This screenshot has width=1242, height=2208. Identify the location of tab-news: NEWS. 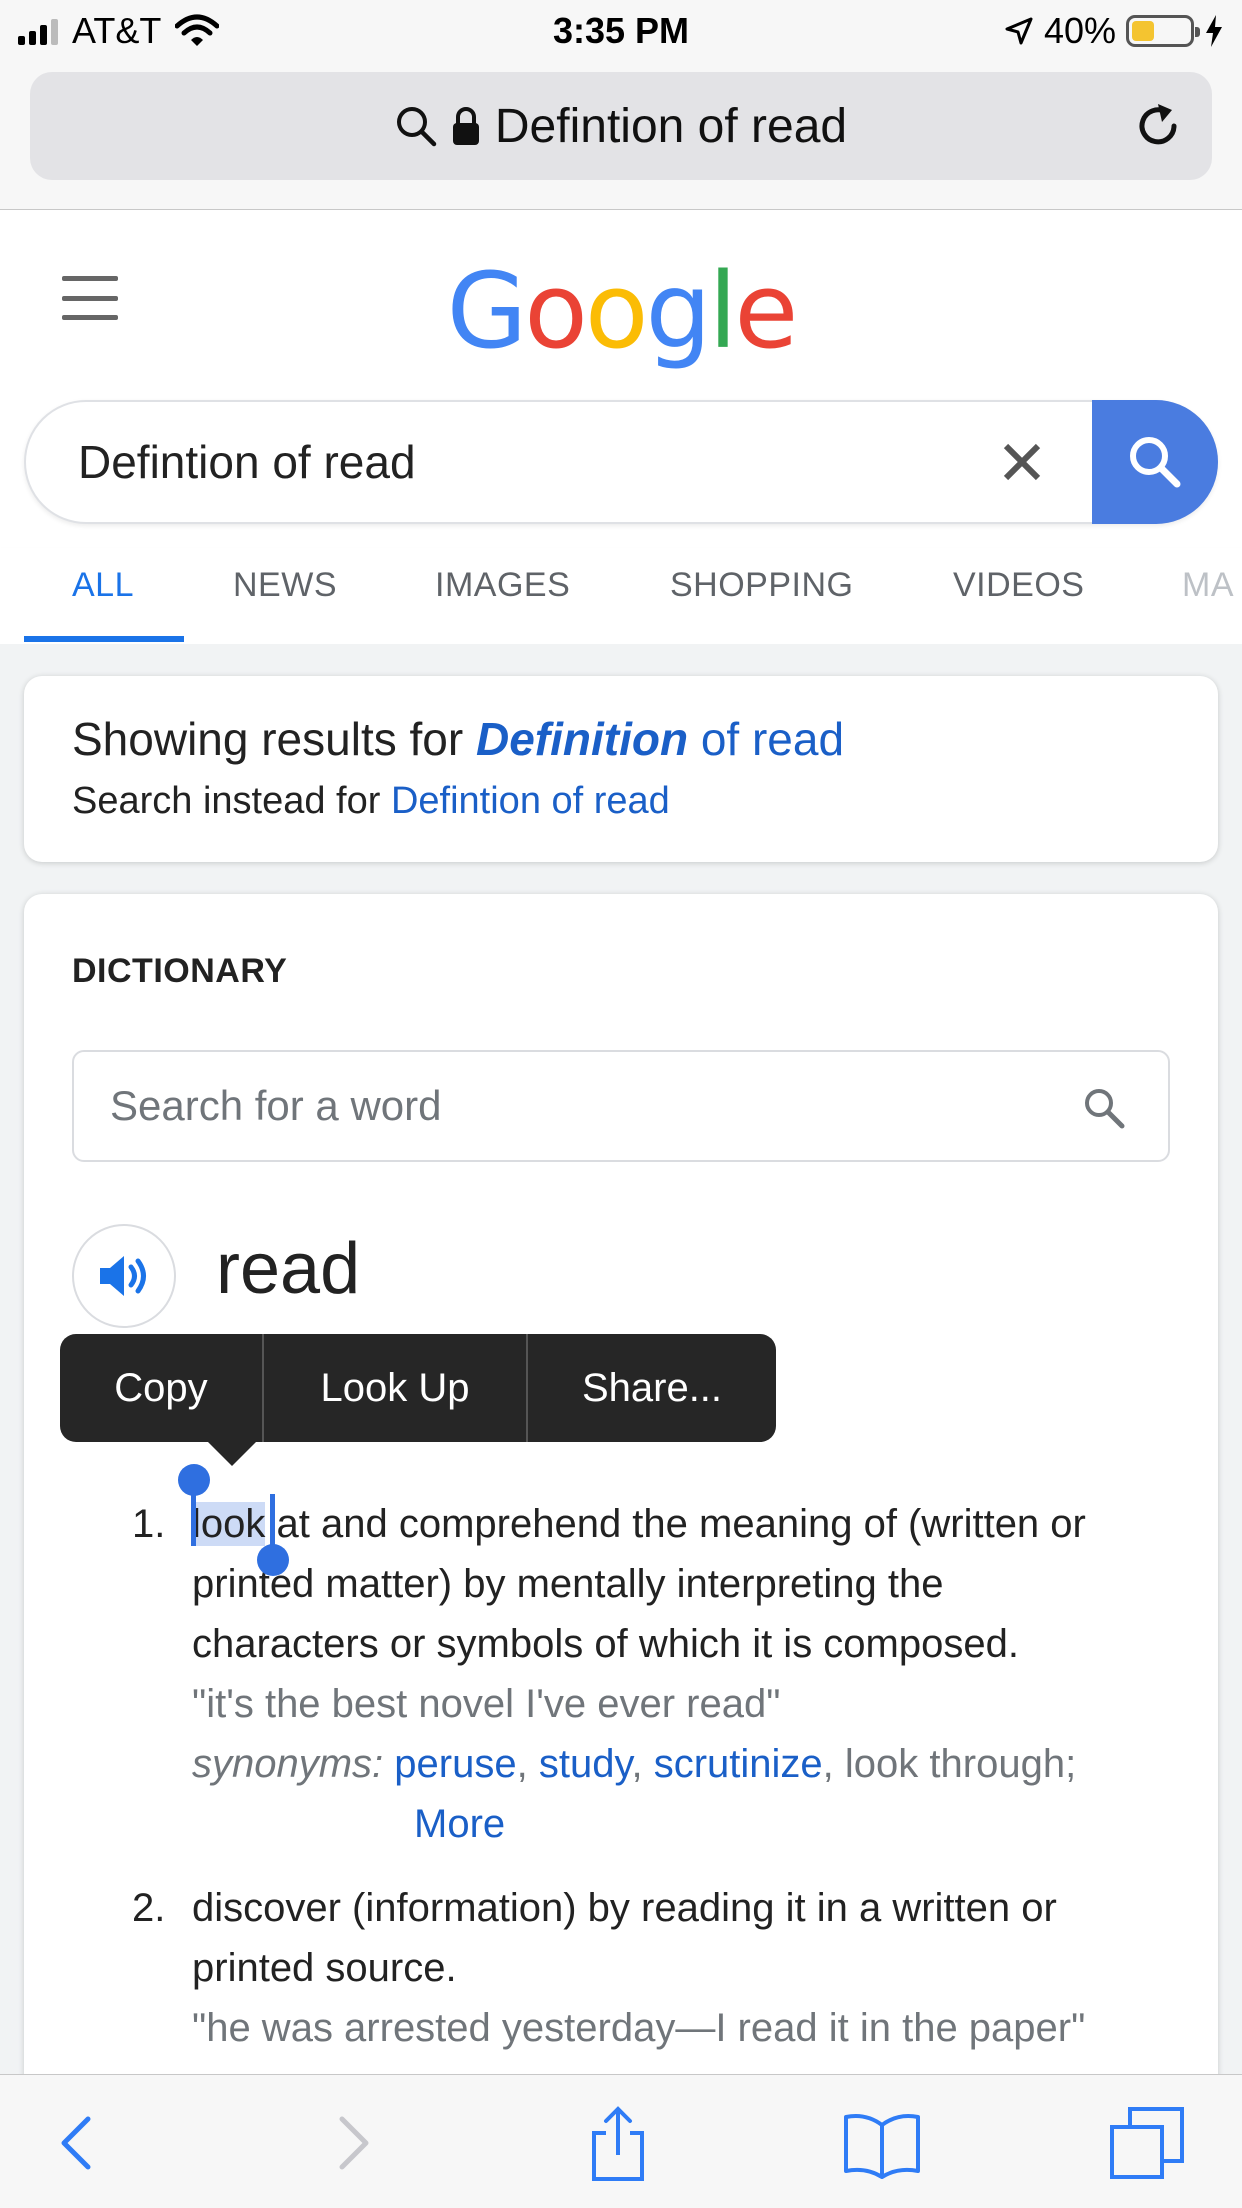
(285, 585).